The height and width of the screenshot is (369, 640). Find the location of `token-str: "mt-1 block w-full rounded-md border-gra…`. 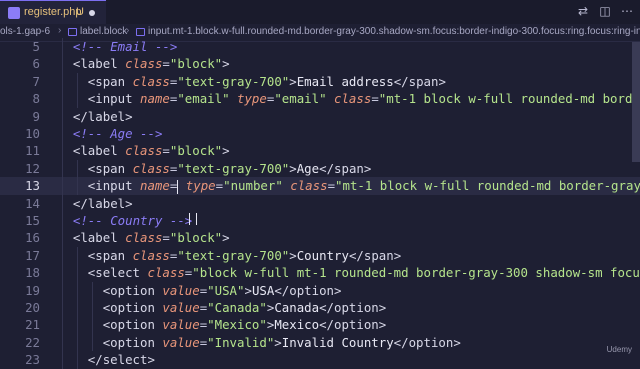

token-str: "mt-1 block w-full rounded-md border-gra… is located at coordinates (487, 186).